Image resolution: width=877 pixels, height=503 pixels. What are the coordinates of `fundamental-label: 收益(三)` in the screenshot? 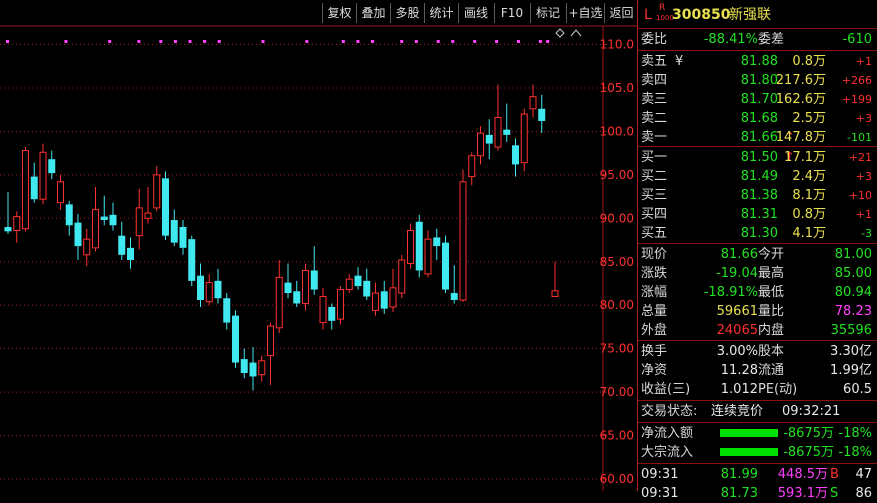 It's located at (666, 389).